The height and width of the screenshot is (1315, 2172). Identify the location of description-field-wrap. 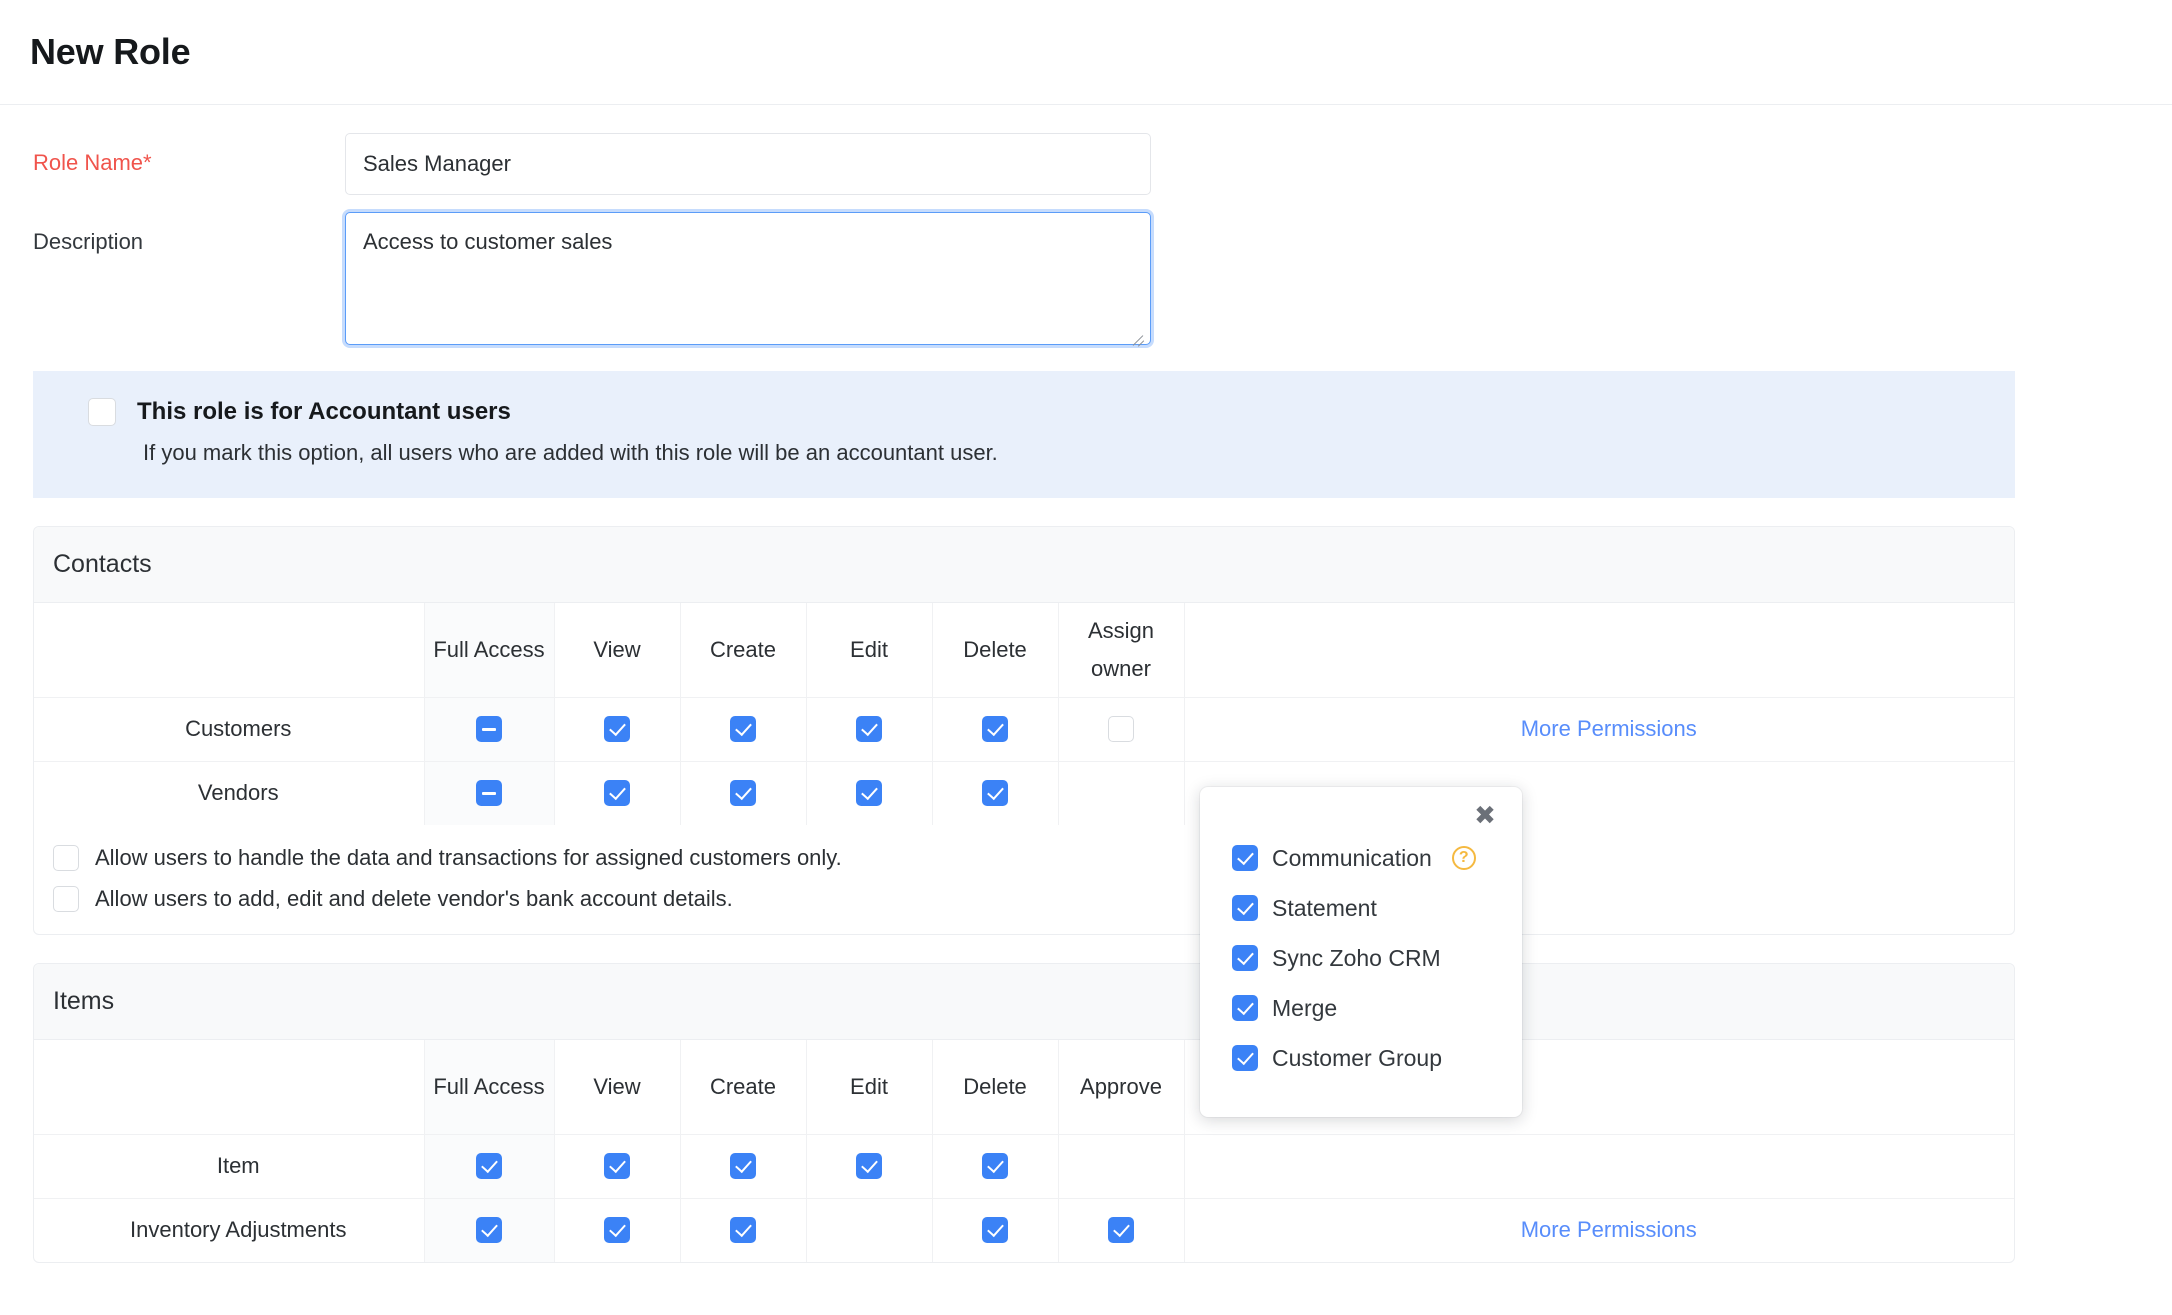
(748, 281).